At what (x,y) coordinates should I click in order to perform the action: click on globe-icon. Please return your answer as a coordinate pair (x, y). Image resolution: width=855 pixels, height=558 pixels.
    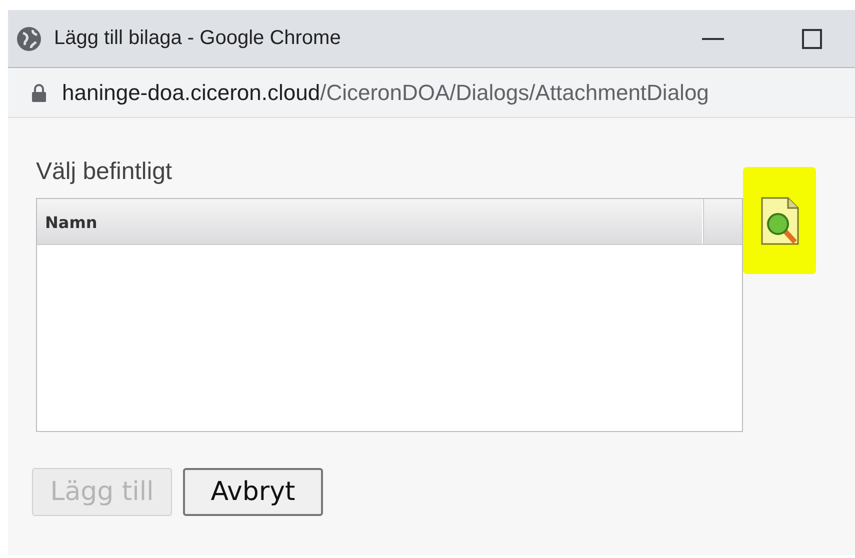
    Looking at the image, I should click on (29, 39).